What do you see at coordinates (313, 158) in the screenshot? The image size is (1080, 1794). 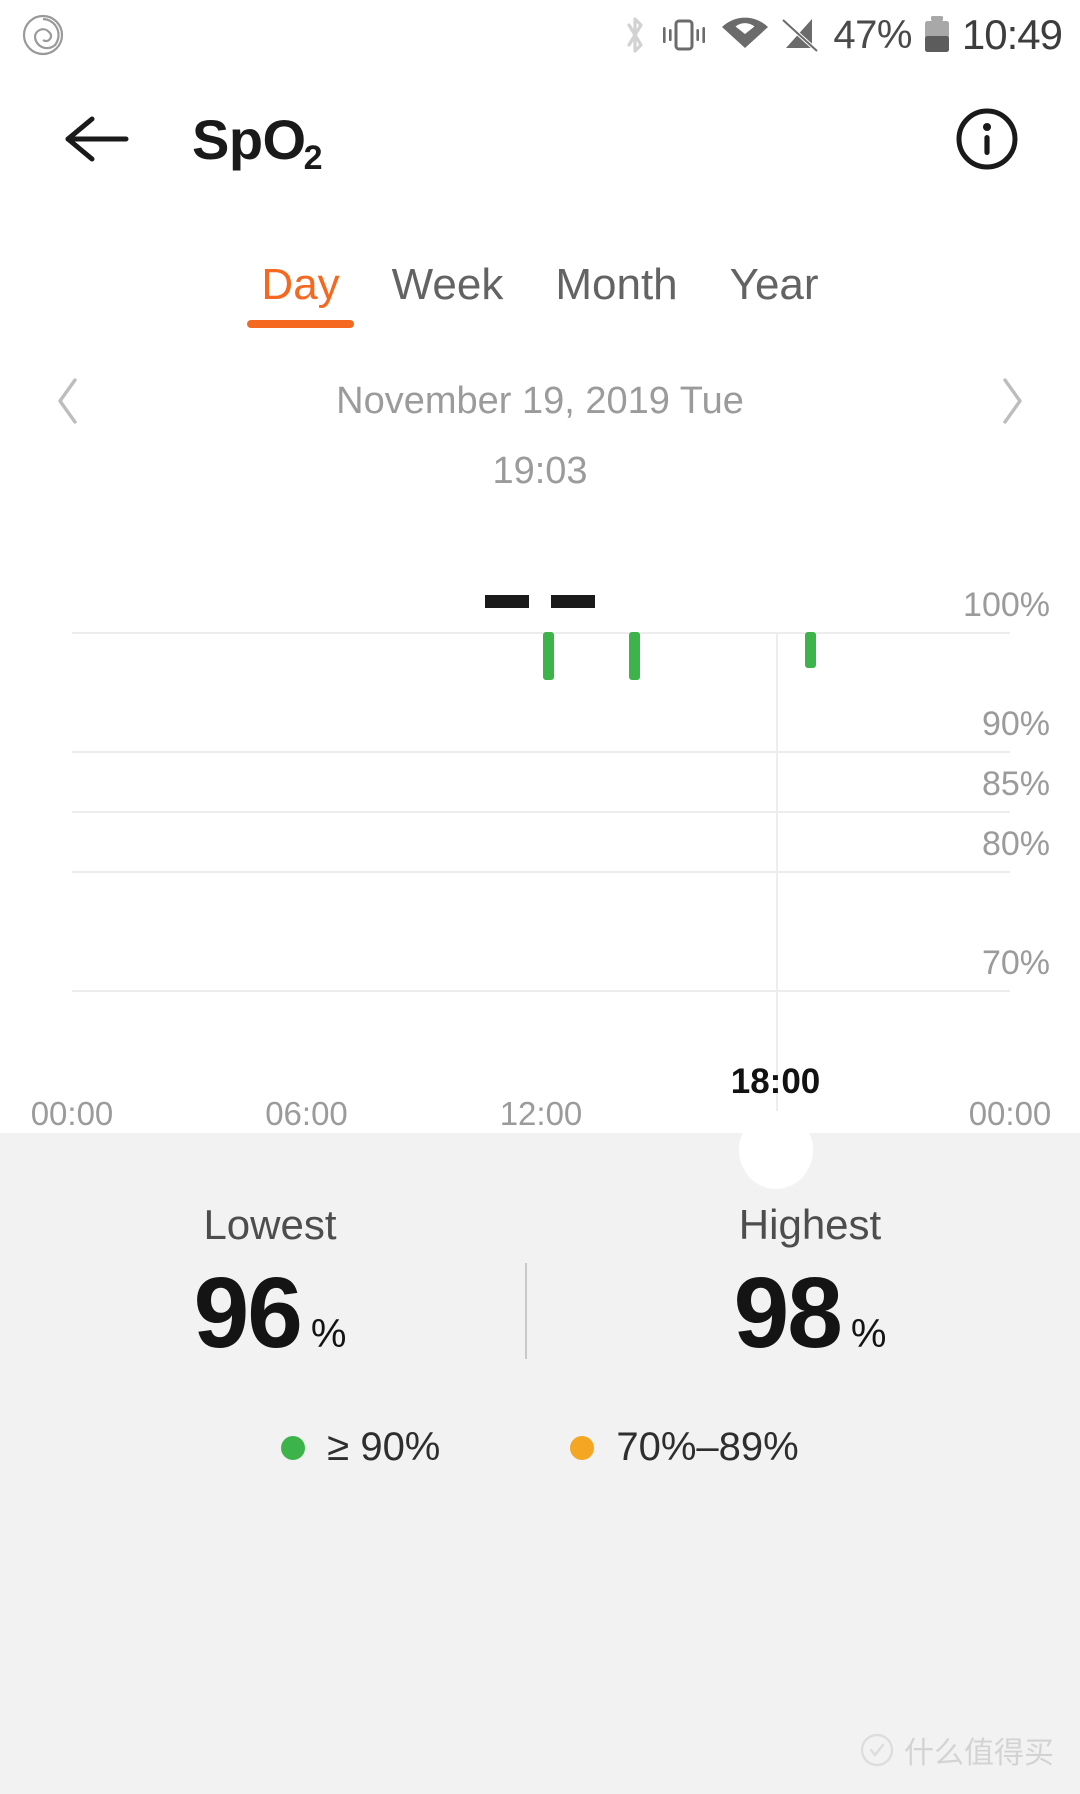 I see `page-title-subscript: 2` at bounding box center [313, 158].